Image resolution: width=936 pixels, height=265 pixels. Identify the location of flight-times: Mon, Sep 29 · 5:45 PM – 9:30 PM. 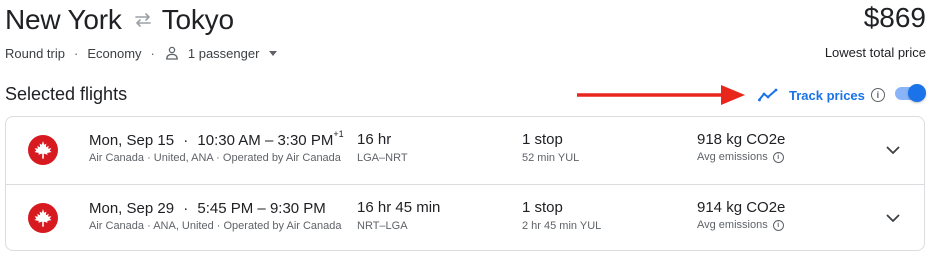
(207, 208).